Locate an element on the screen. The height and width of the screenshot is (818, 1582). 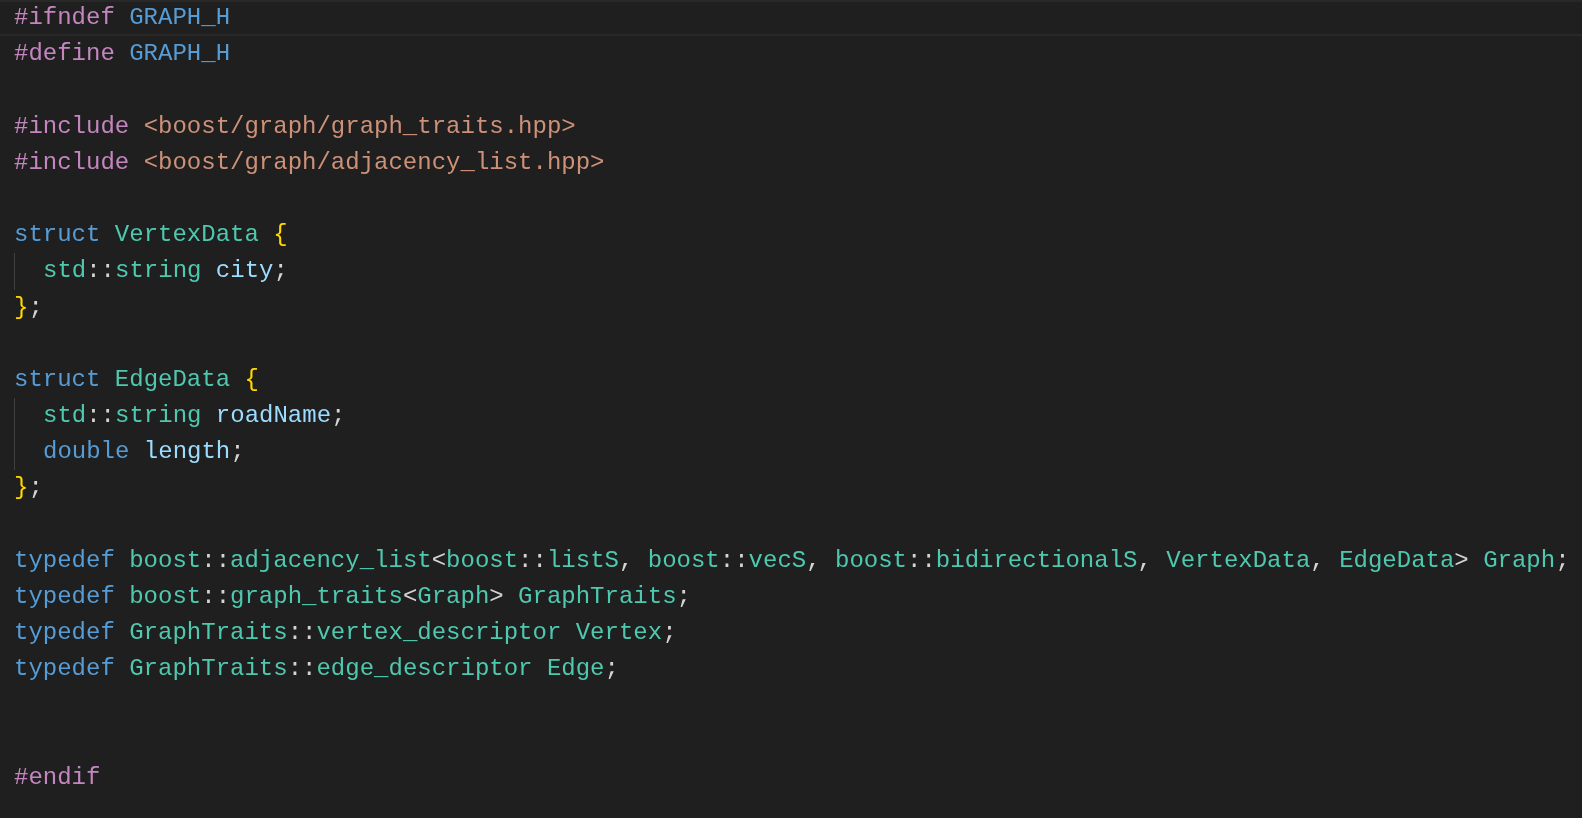
code-line: double length; is located at coordinates (144, 452).